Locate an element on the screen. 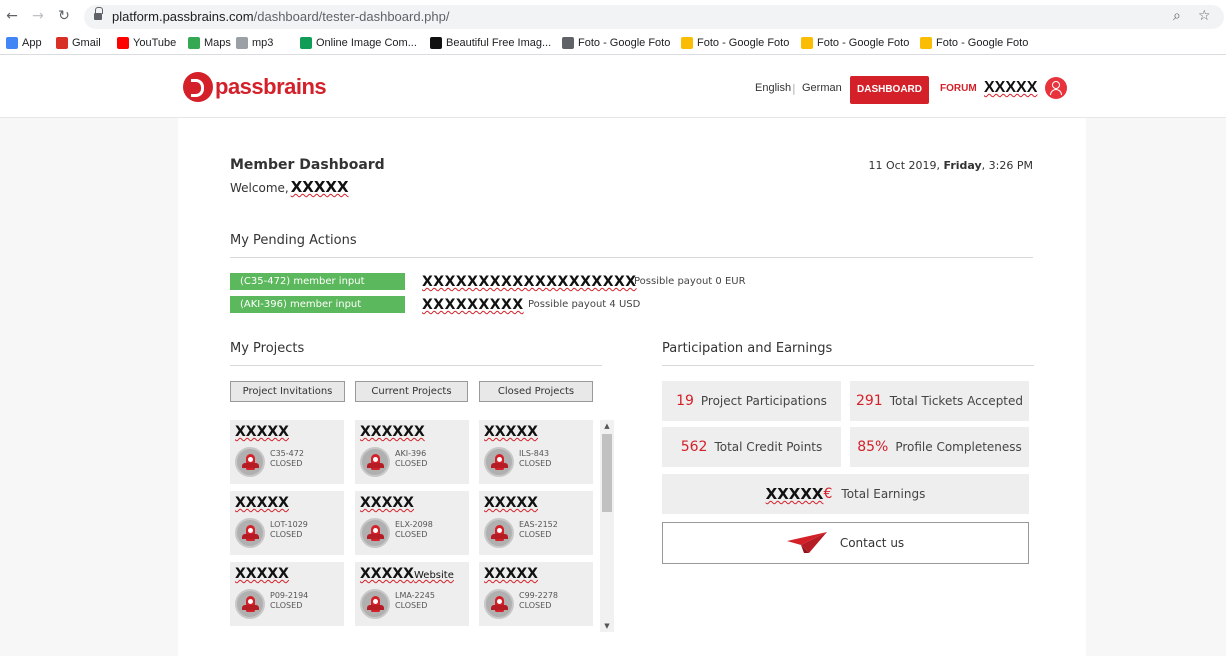  participation-earnings-title: Participation and Earnings is located at coordinates (747, 348).